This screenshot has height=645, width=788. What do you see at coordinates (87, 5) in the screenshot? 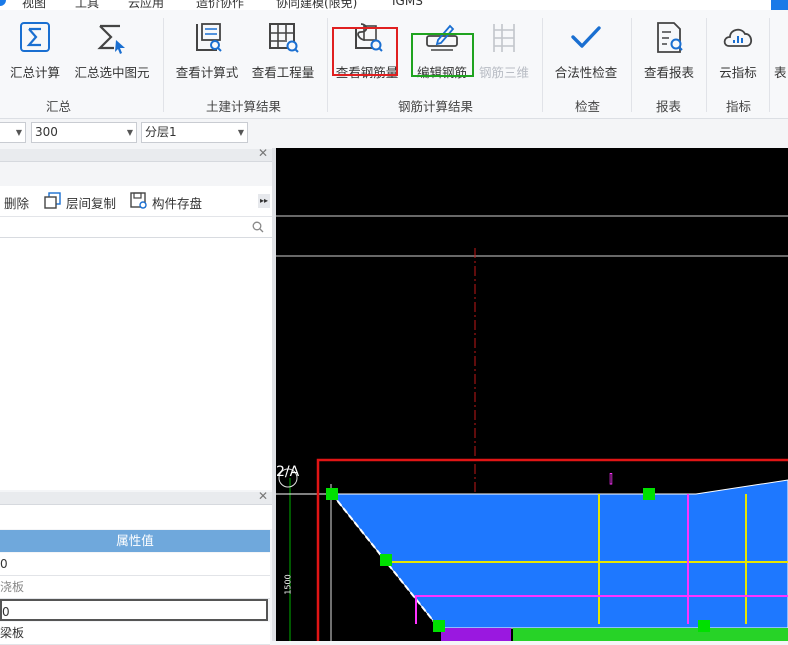
I see `menu-tools: 工具` at bounding box center [87, 5].